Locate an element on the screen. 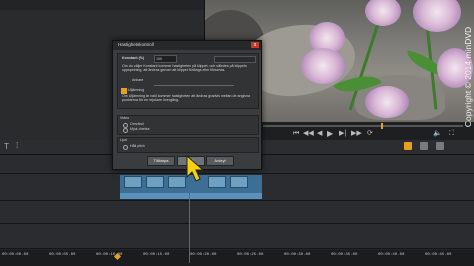 The width and height of the screenshot is (474, 266). video-section: Video Omvänd Mjuk rörelse is located at coordinates (188, 125).